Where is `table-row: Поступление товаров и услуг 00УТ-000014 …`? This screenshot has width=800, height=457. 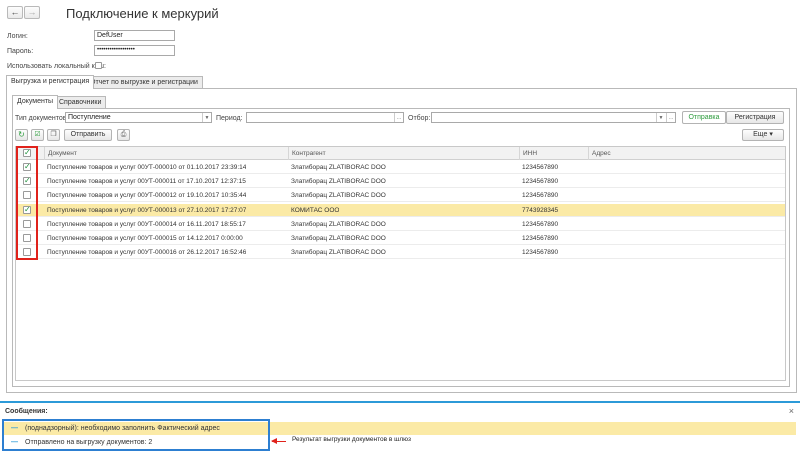
table-row: Поступление товаров и услуг 00УТ-000014 … is located at coordinates (400, 224).